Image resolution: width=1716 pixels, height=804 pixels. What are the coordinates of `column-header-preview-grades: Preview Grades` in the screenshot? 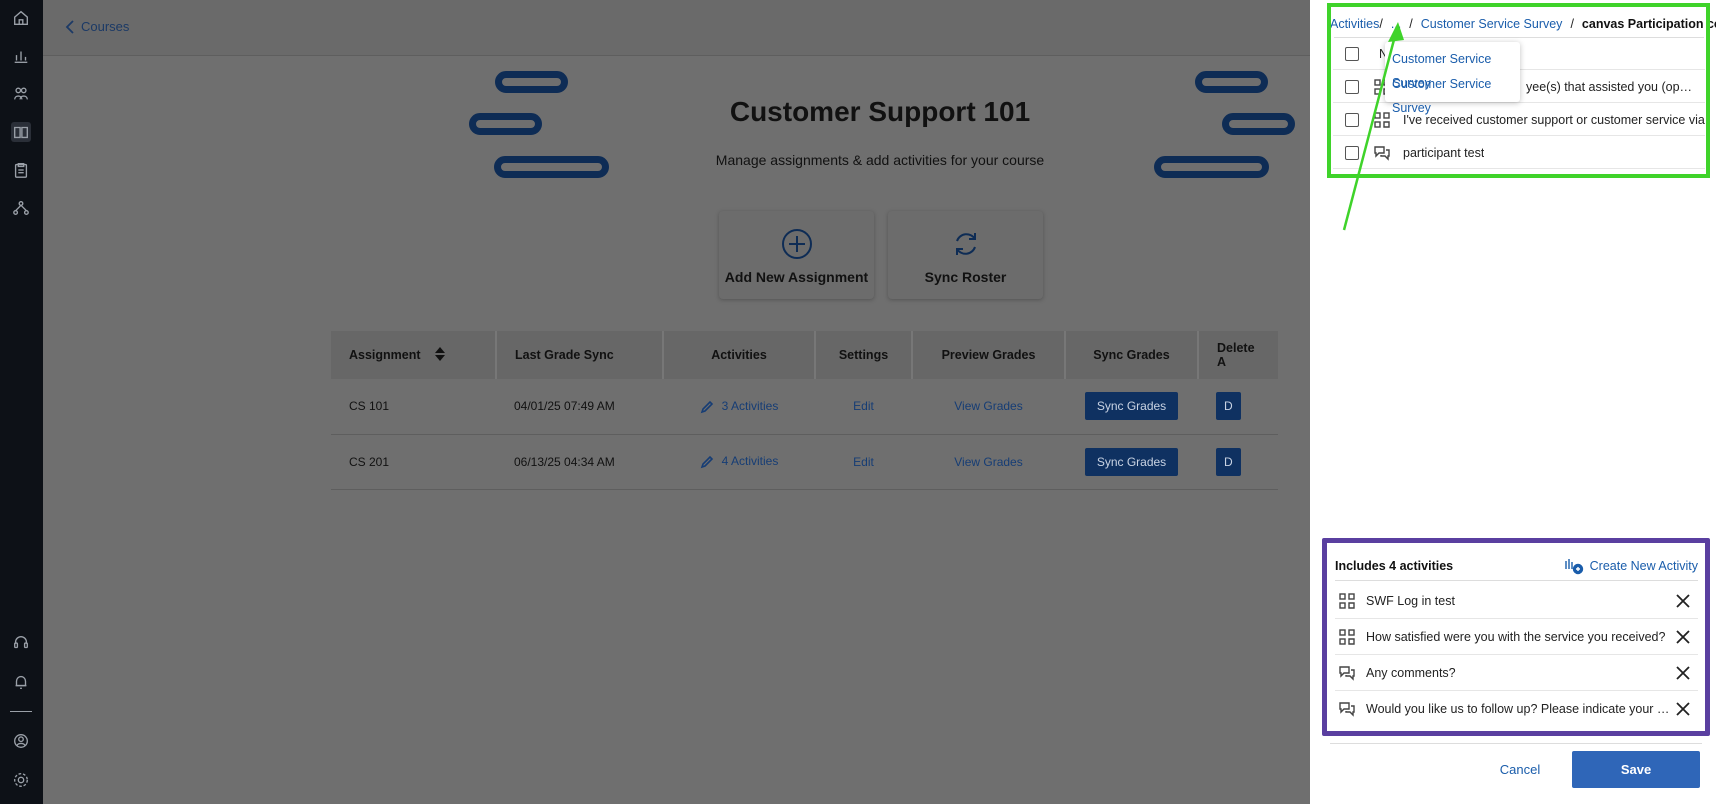 It's located at (989, 355).